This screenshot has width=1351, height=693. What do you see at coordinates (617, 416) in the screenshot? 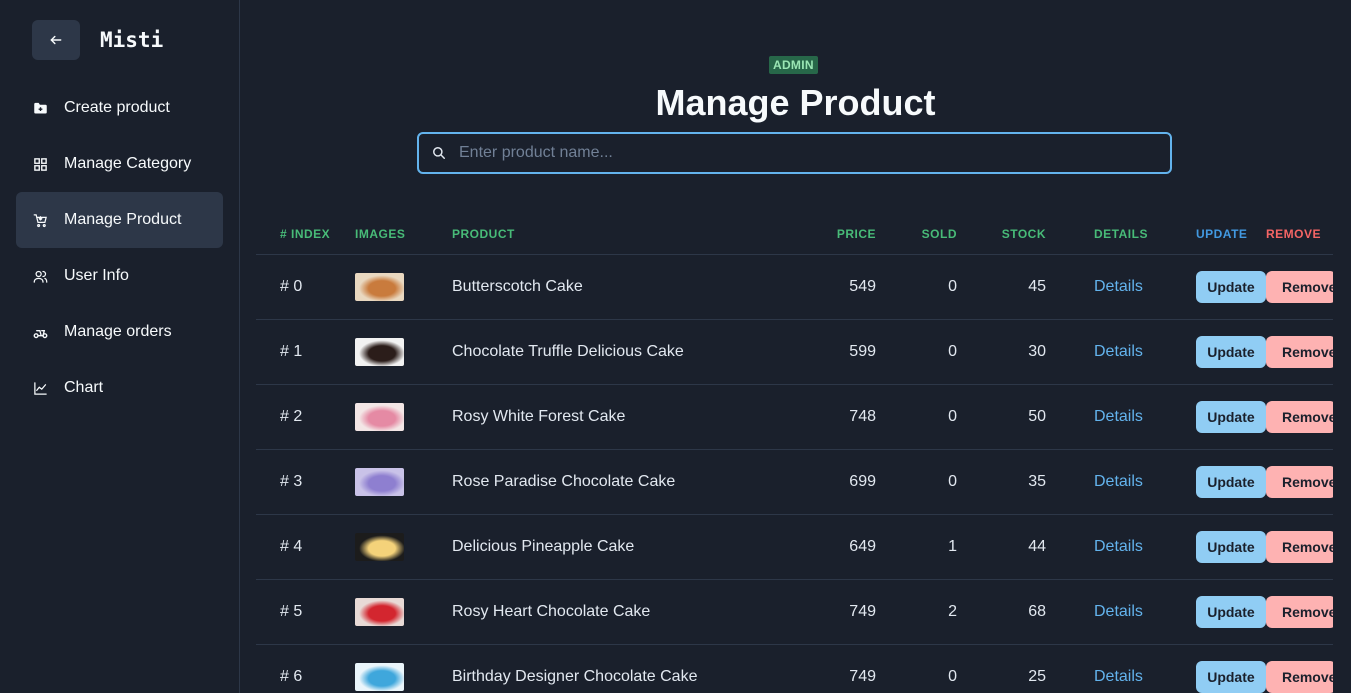
I see `product-name: Rosy White Forest Cake` at bounding box center [617, 416].